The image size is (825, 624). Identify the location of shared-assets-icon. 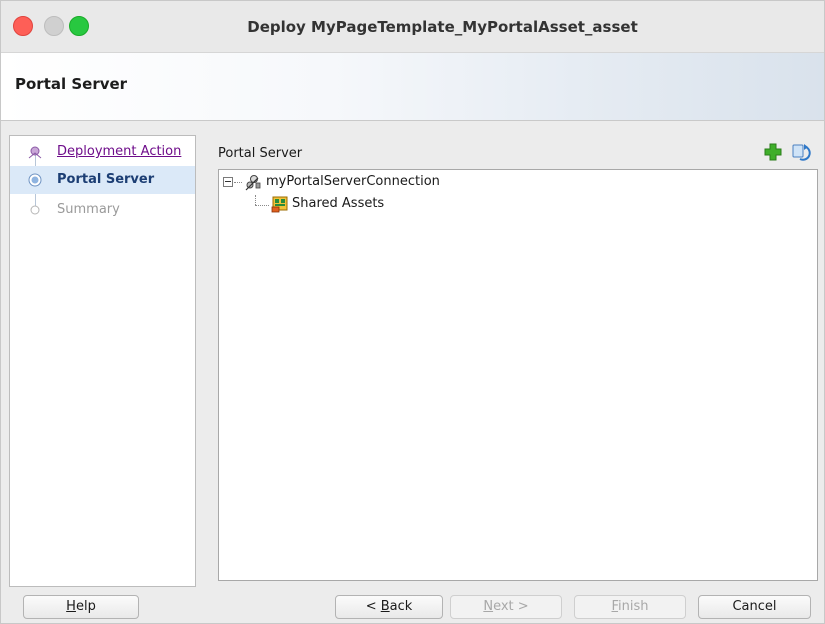
(279, 204).